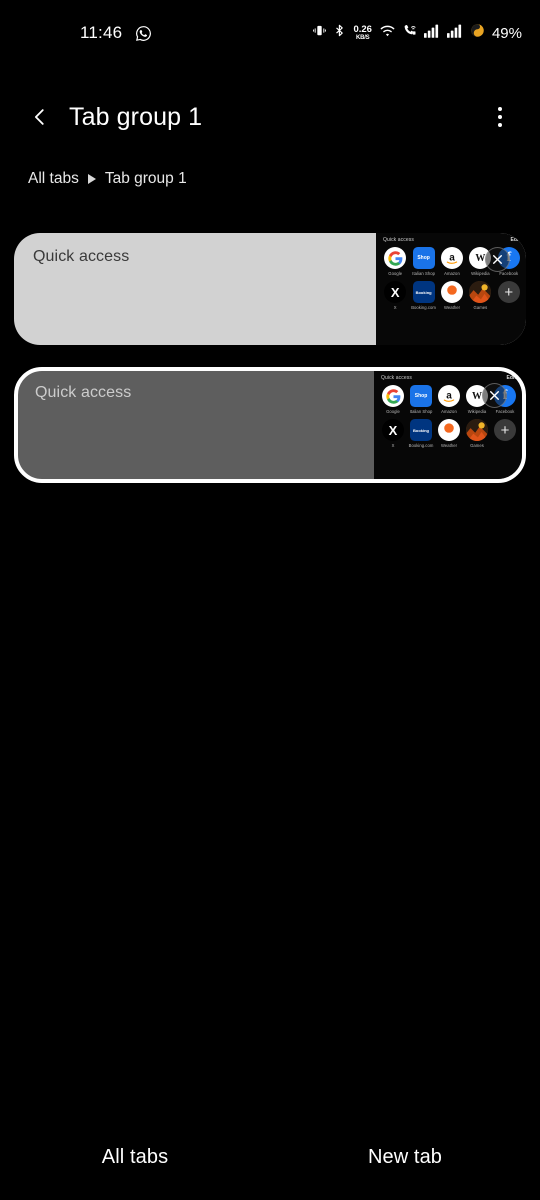 Image resolution: width=540 pixels, height=1200 pixels. What do you see at coordinates (101, 32) in the screenshot?
I see `status-time: 11:46` at bounding box center [101, 32].